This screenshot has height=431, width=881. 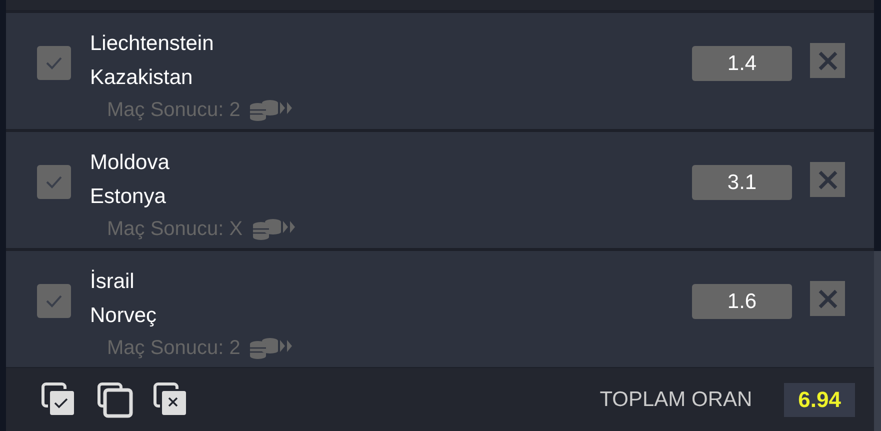 What do you see at coordinates (115, 400) in the screenshot?
I see `deselect-all-icon` at bounding box center [115, 400].